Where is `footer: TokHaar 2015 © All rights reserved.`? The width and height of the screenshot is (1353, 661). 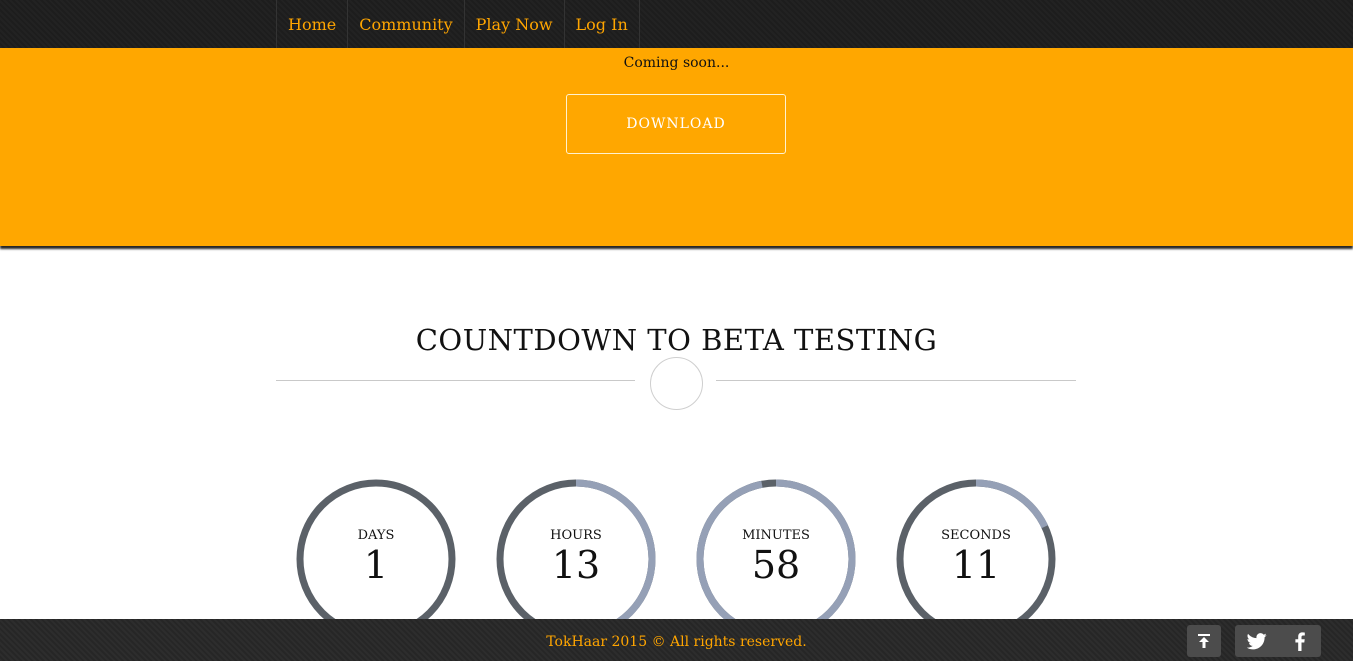
footer: TokHaar 2015 © All rights reserved. is located at coordinates (676, 640).